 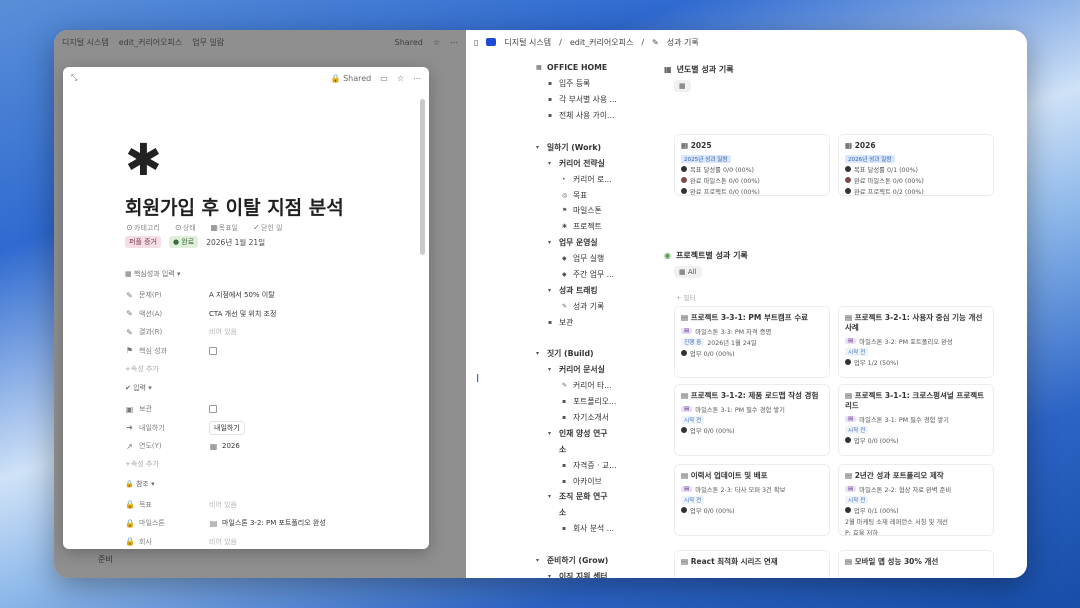 What do you see at coordinates (270, 388) in the screenshot?
I see `group-input-title: ✔ 입력 ▾` at bounding box center [270, 388].